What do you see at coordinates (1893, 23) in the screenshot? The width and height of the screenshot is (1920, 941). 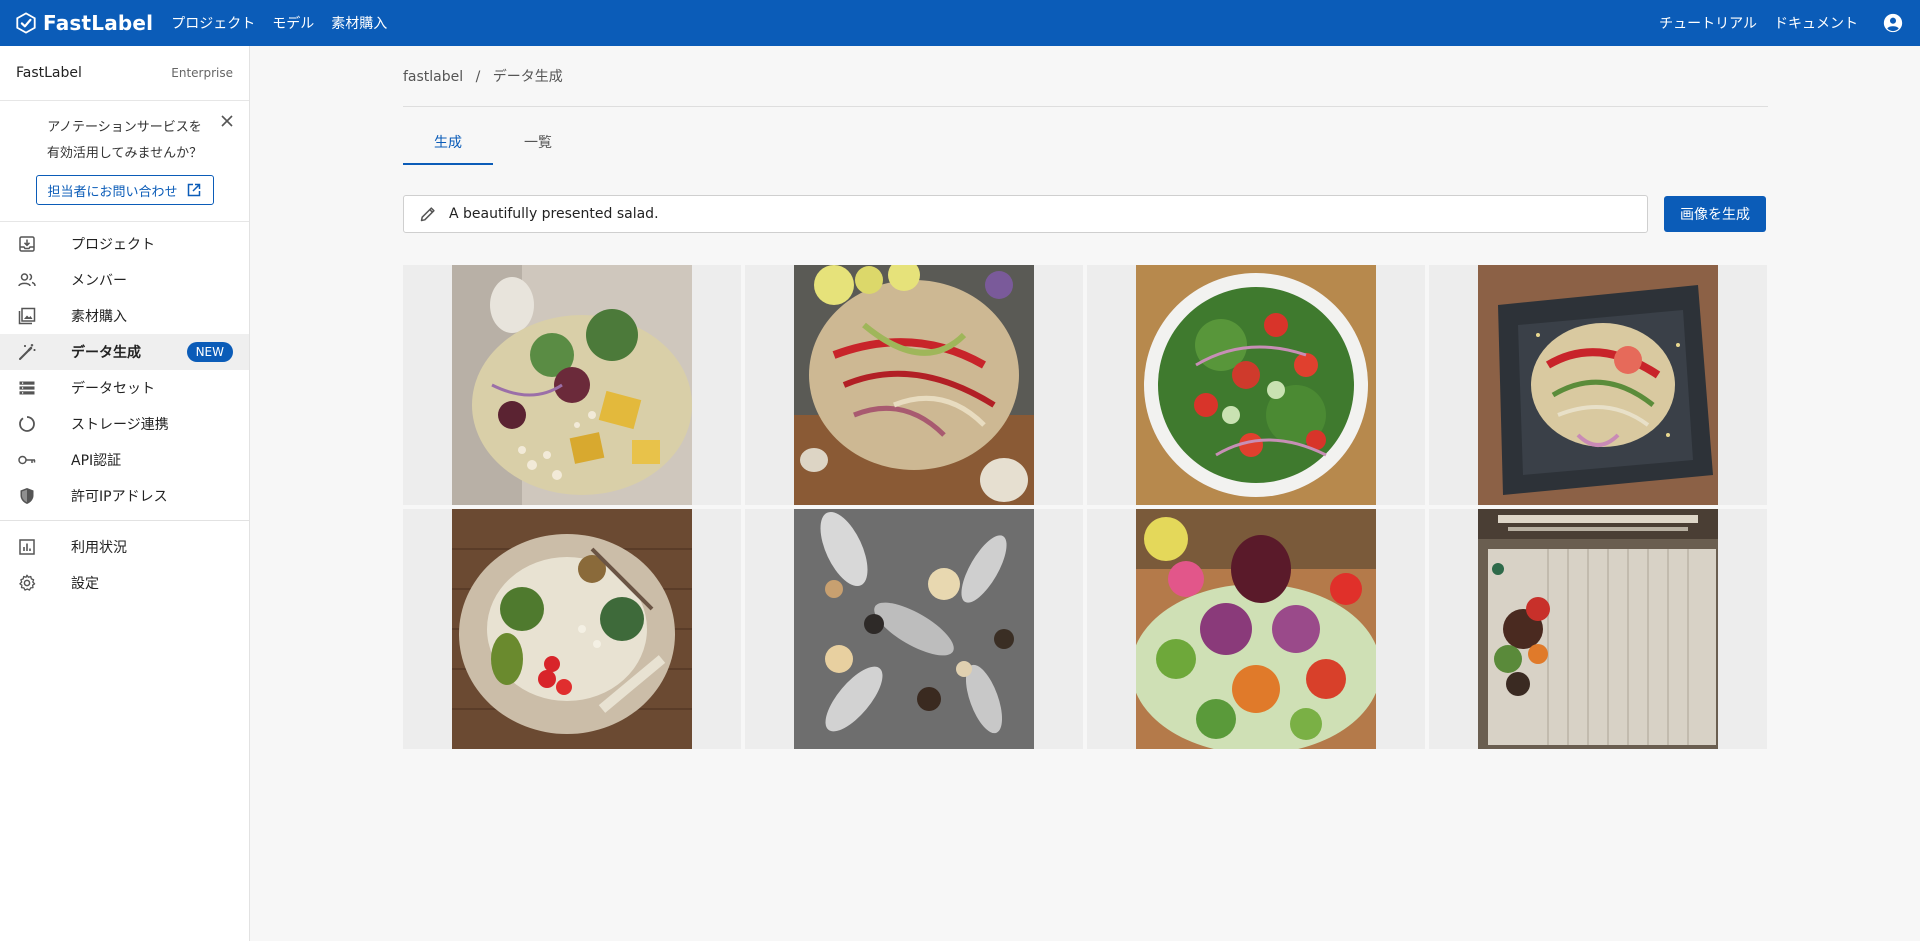 I see `account-circle-icon` at bounding box center [1893, 23].